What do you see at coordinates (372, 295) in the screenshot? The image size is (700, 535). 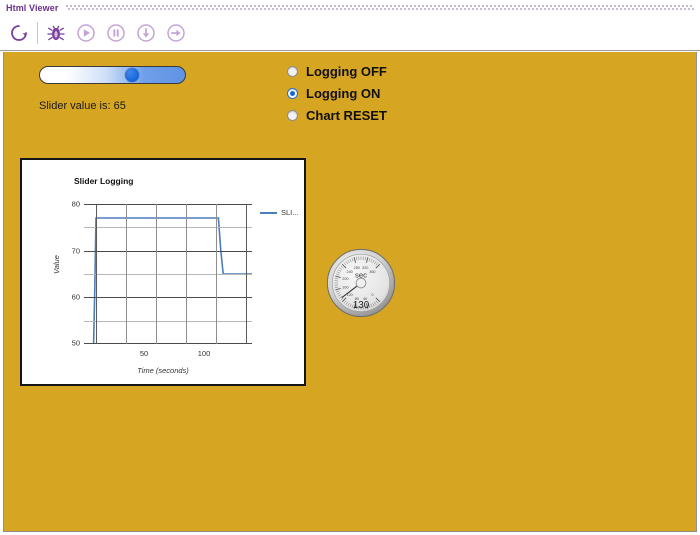 I see `gauge-tick-label: 0` at bounding box center [372, 295].